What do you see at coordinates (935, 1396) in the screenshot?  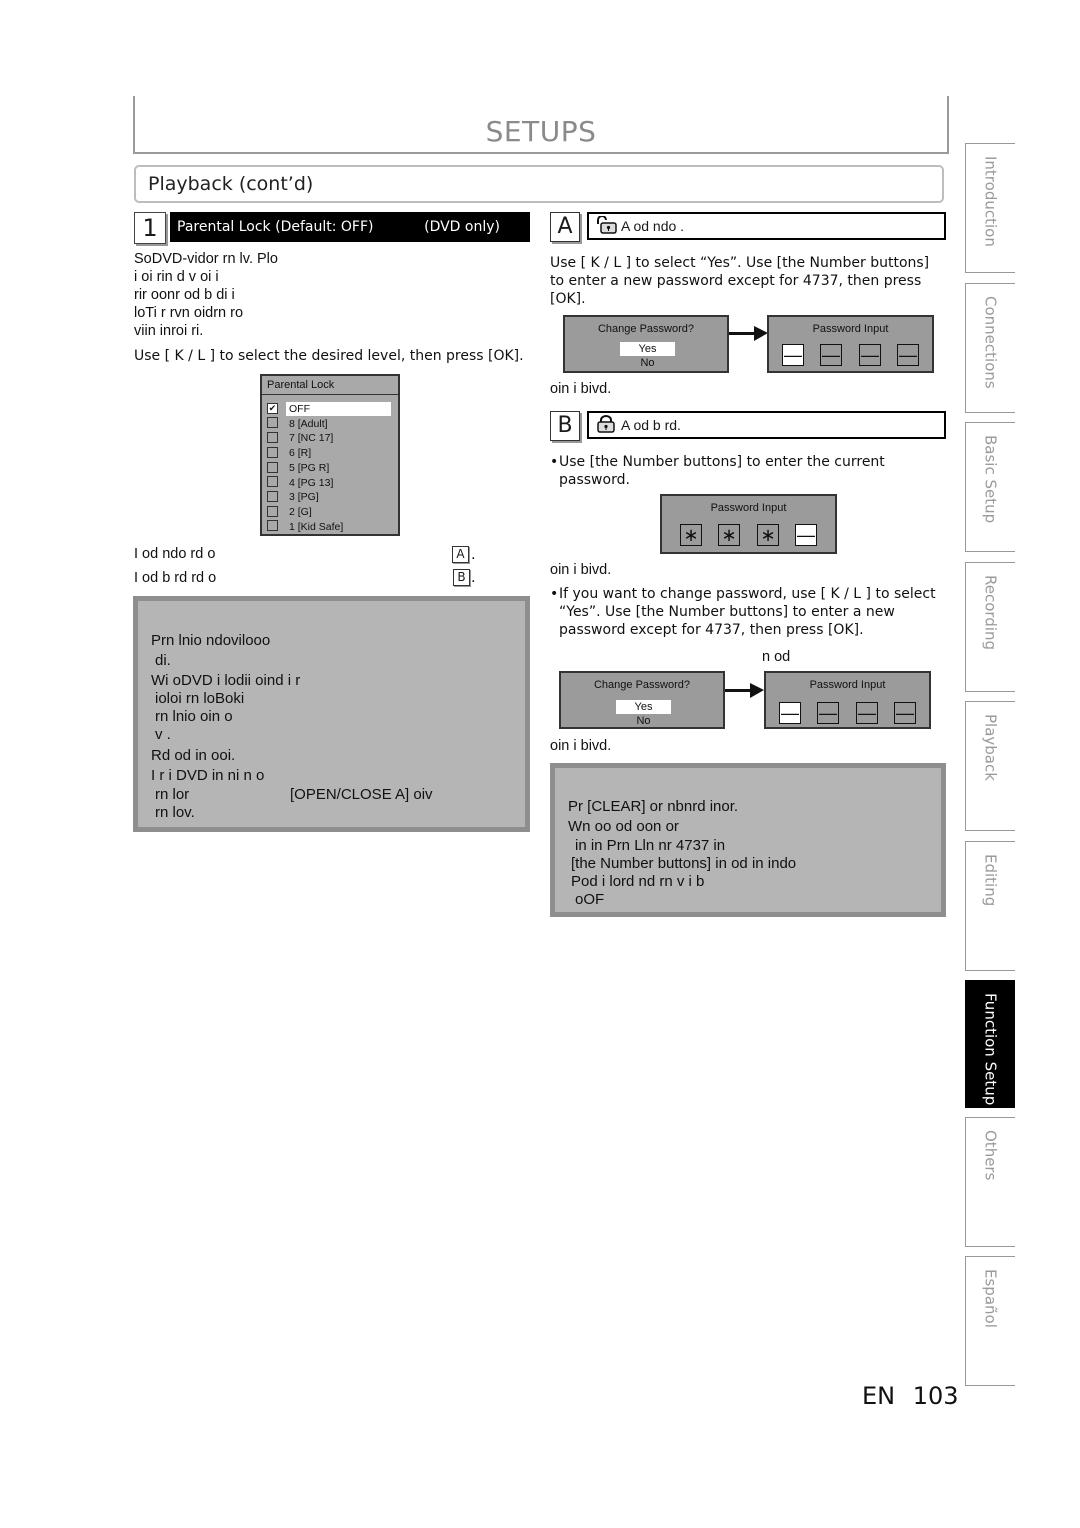 I see `page-number-value: 103` at bounding box center [935, 1396].